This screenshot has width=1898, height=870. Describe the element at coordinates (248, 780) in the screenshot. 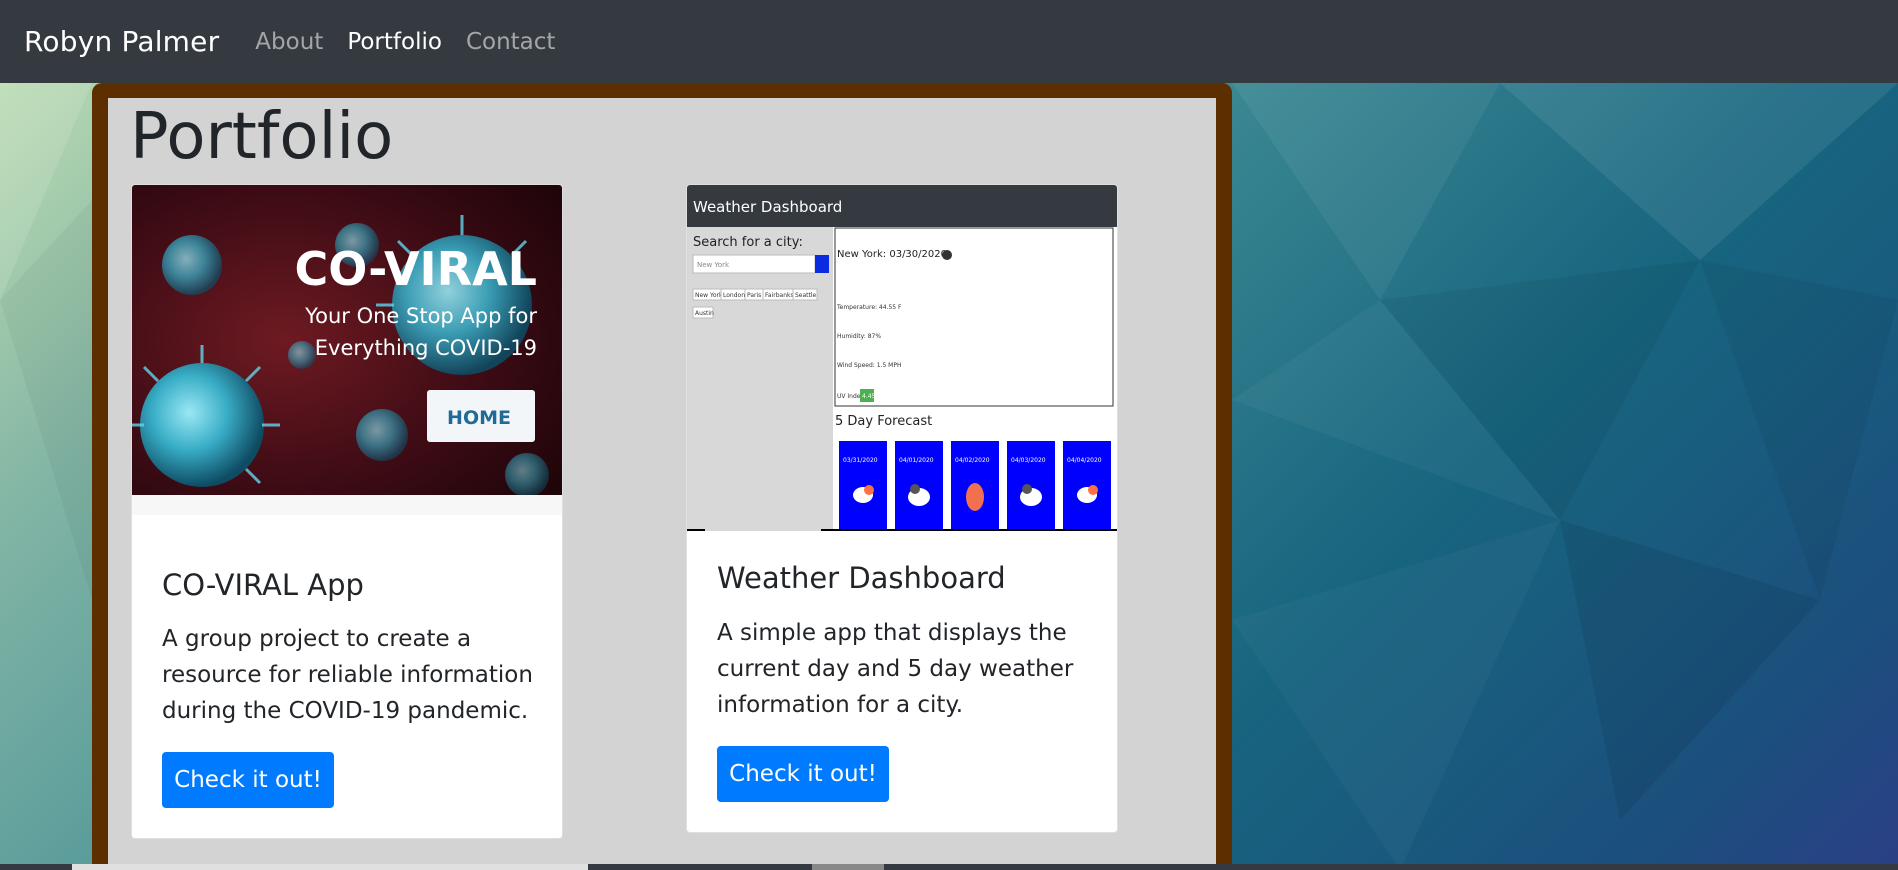

I see `check-it-out-button-coviral: Check it out!` at that location.